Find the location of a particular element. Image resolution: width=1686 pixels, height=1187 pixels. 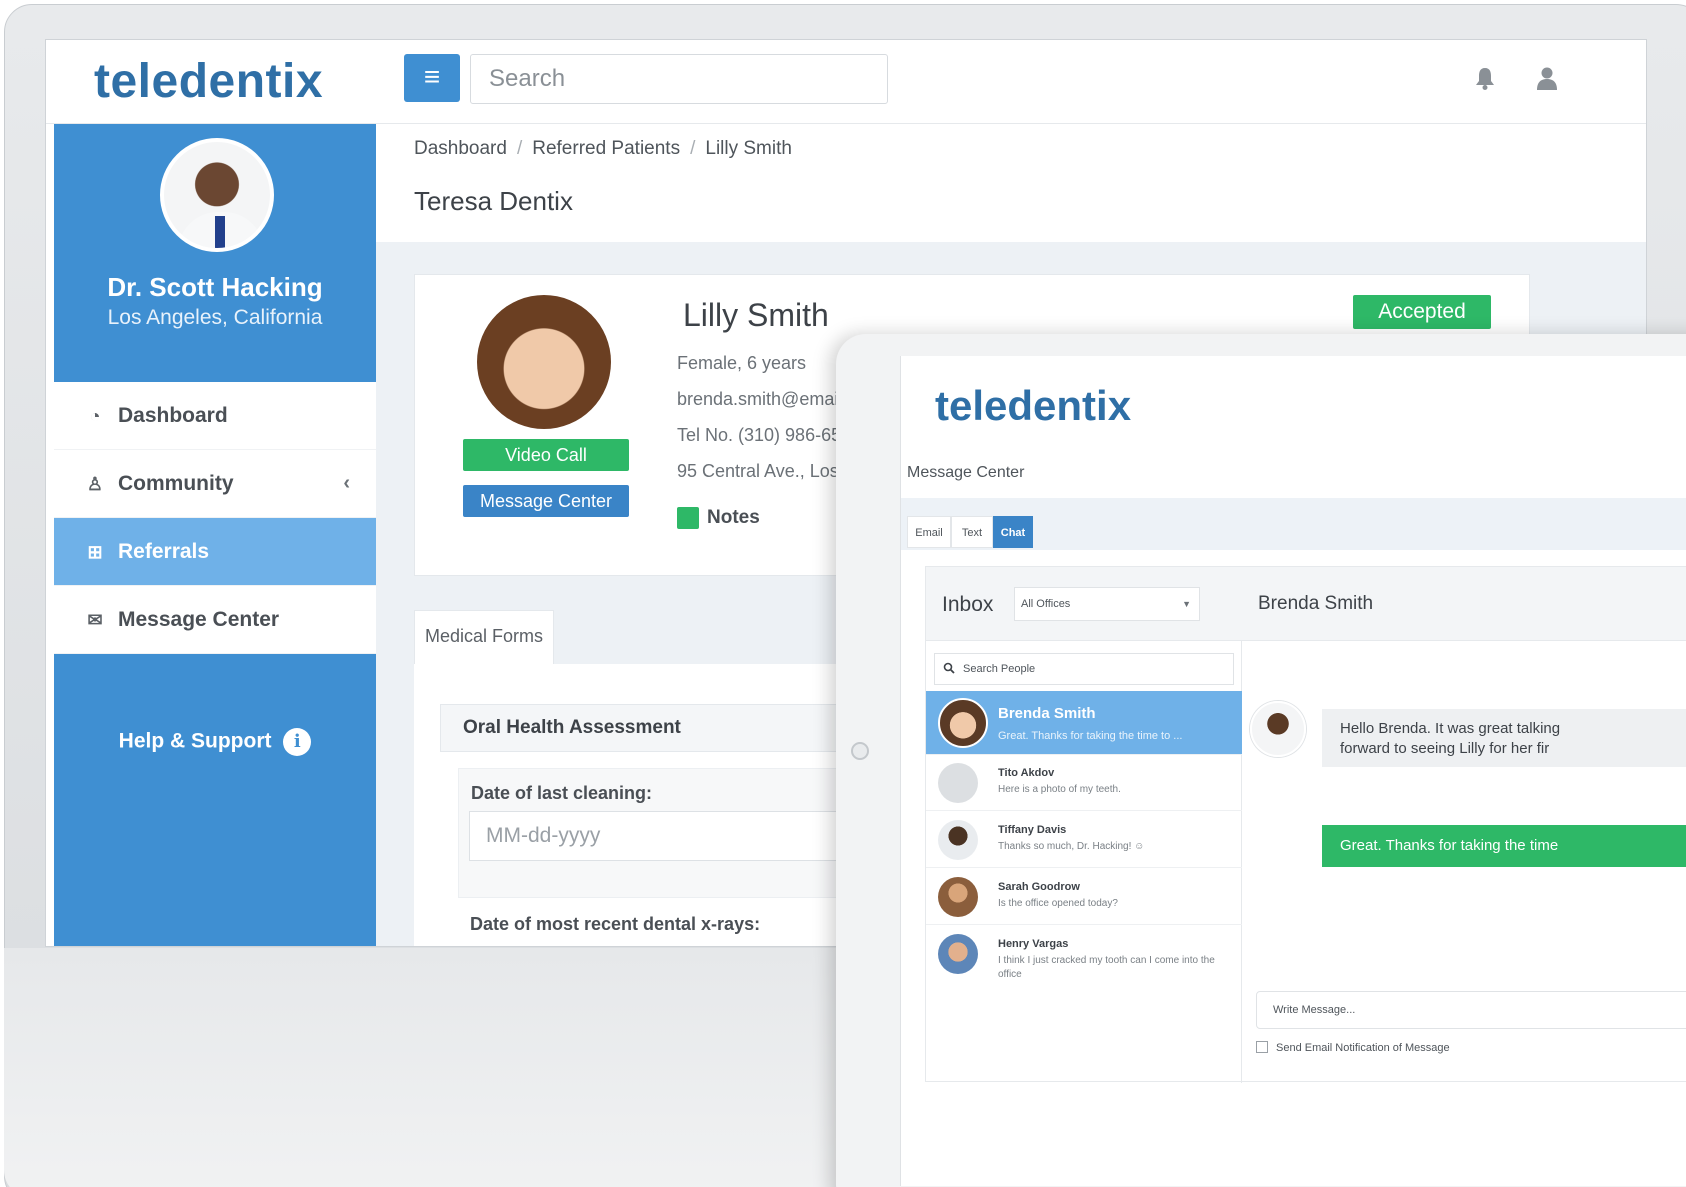

breadcrumb: Dashboard / Referred Patients / Lilly Smith is located at coordinates (603, 148).